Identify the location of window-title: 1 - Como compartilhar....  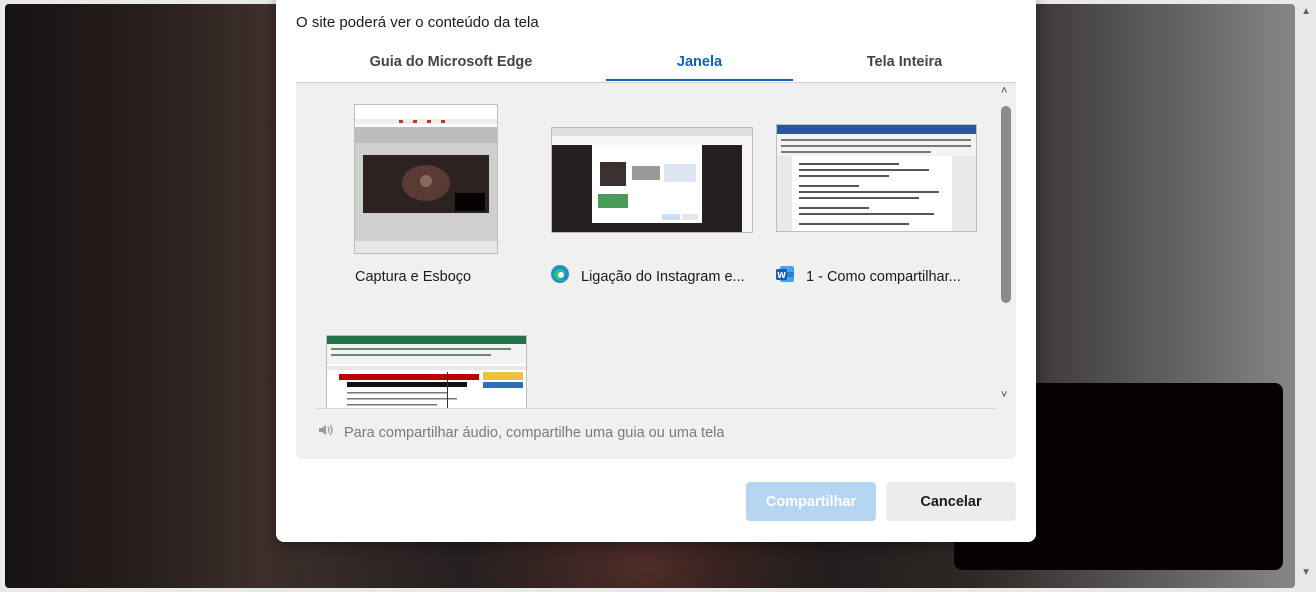
(883, 277).